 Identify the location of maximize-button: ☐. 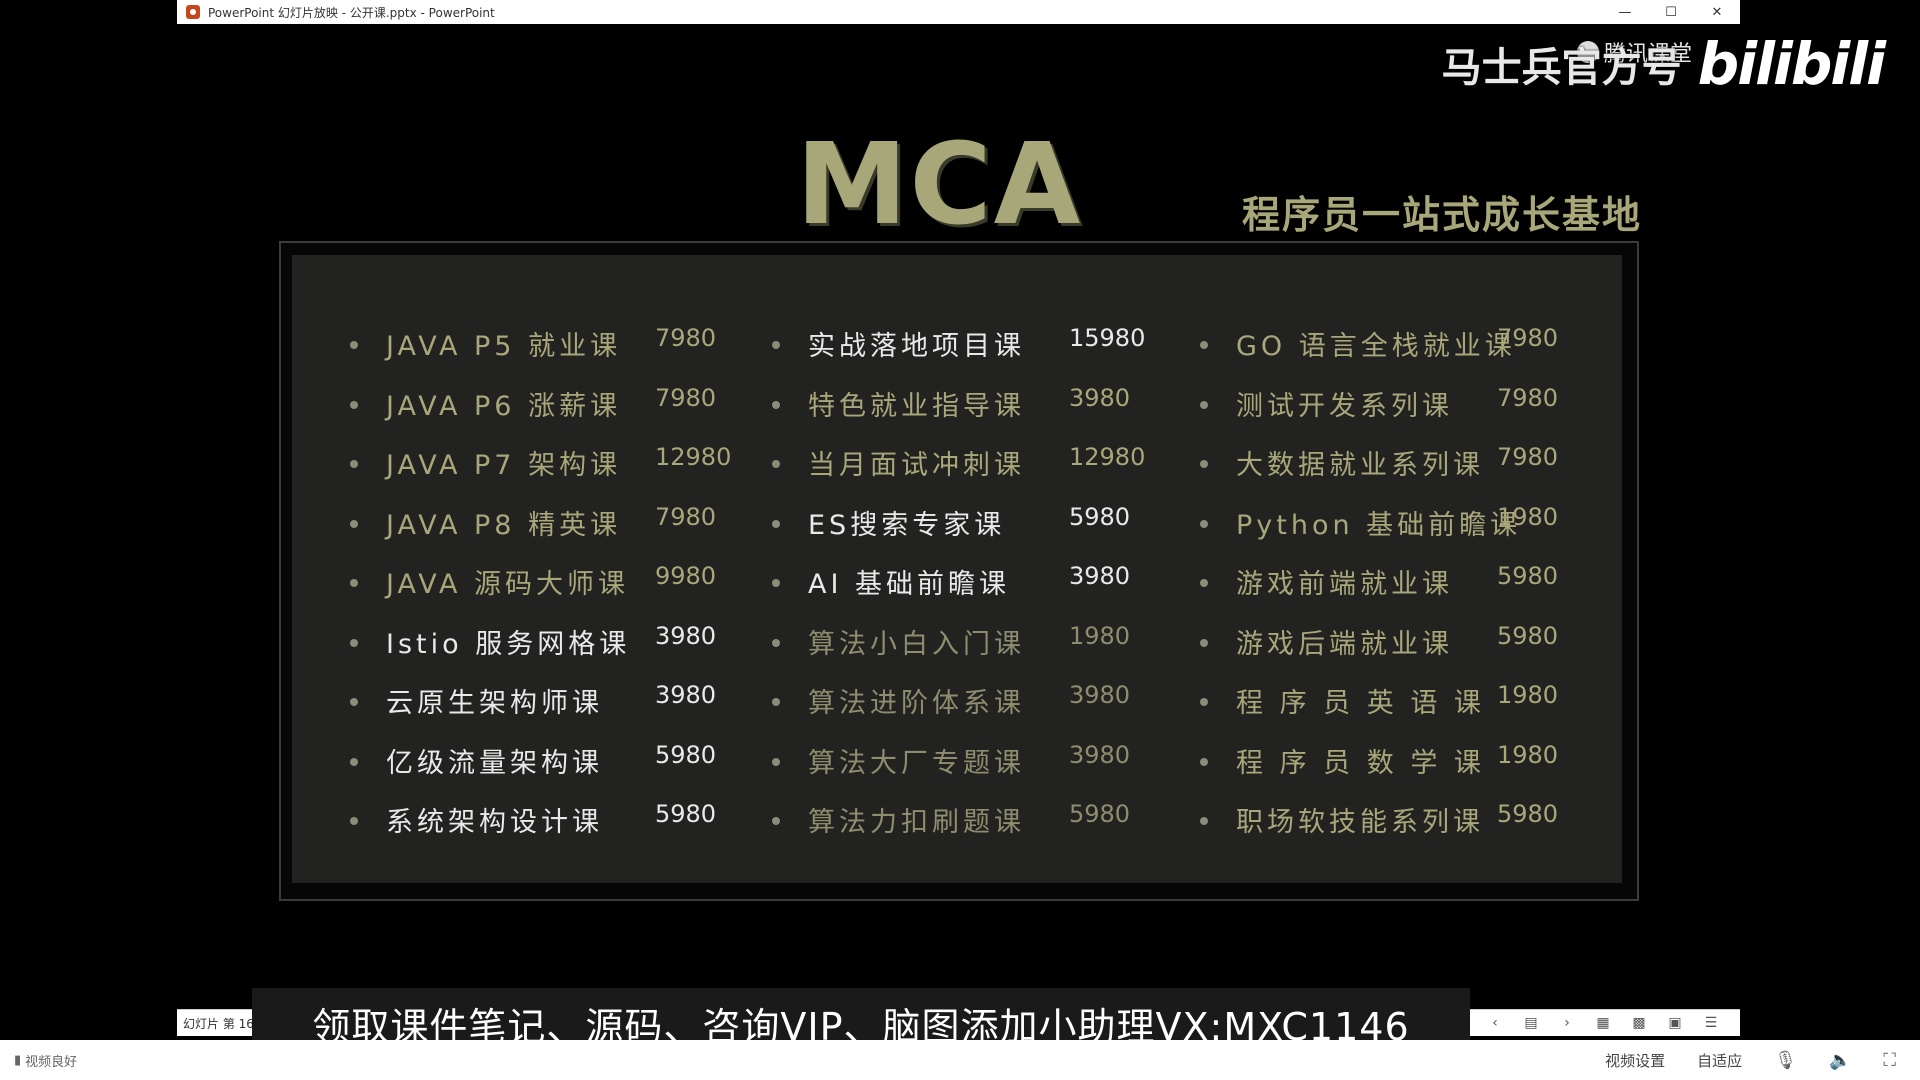
(1671, 12).